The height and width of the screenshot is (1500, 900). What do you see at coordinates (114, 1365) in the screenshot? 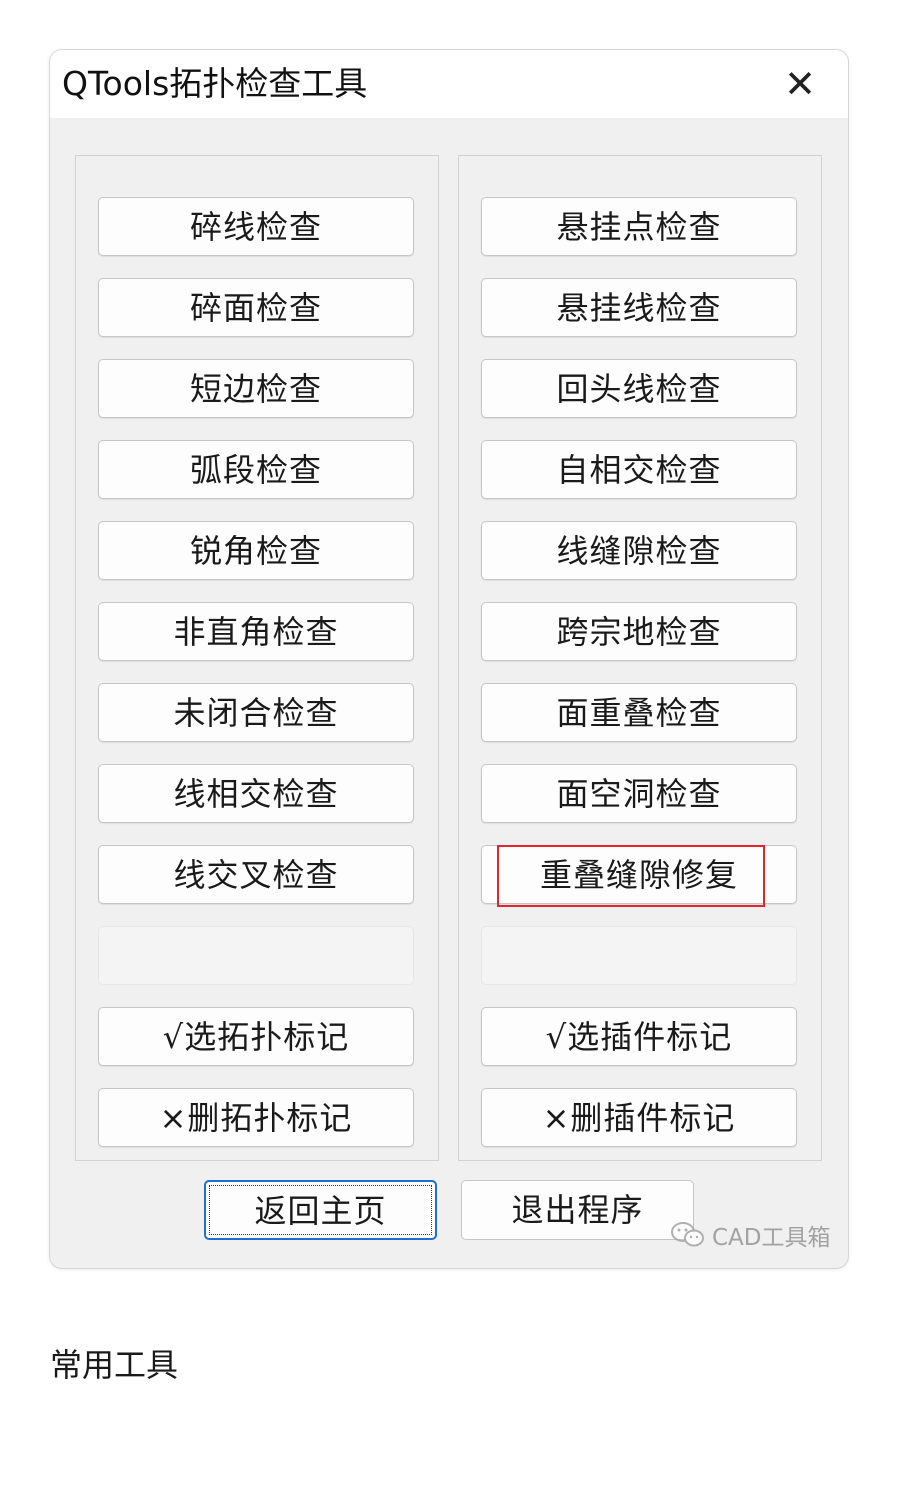
I see `caption-text: 常用工具` at bounding box center [114, 1365].